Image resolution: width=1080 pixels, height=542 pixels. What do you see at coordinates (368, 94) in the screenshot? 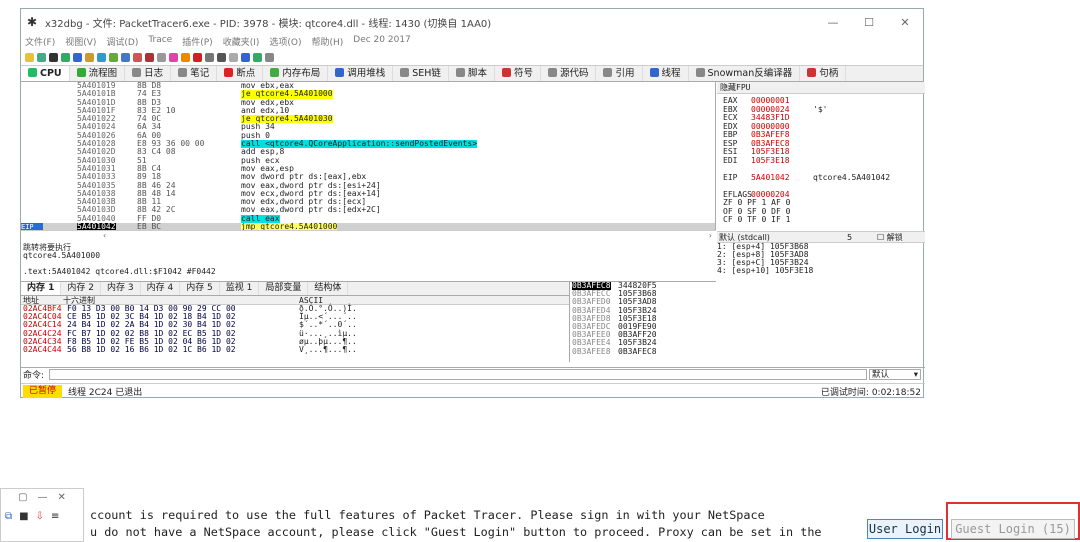
I see `disasm-row: 5A40101B 74 E3 je qtcore4.5A401000` at bounding box center [368, 94].